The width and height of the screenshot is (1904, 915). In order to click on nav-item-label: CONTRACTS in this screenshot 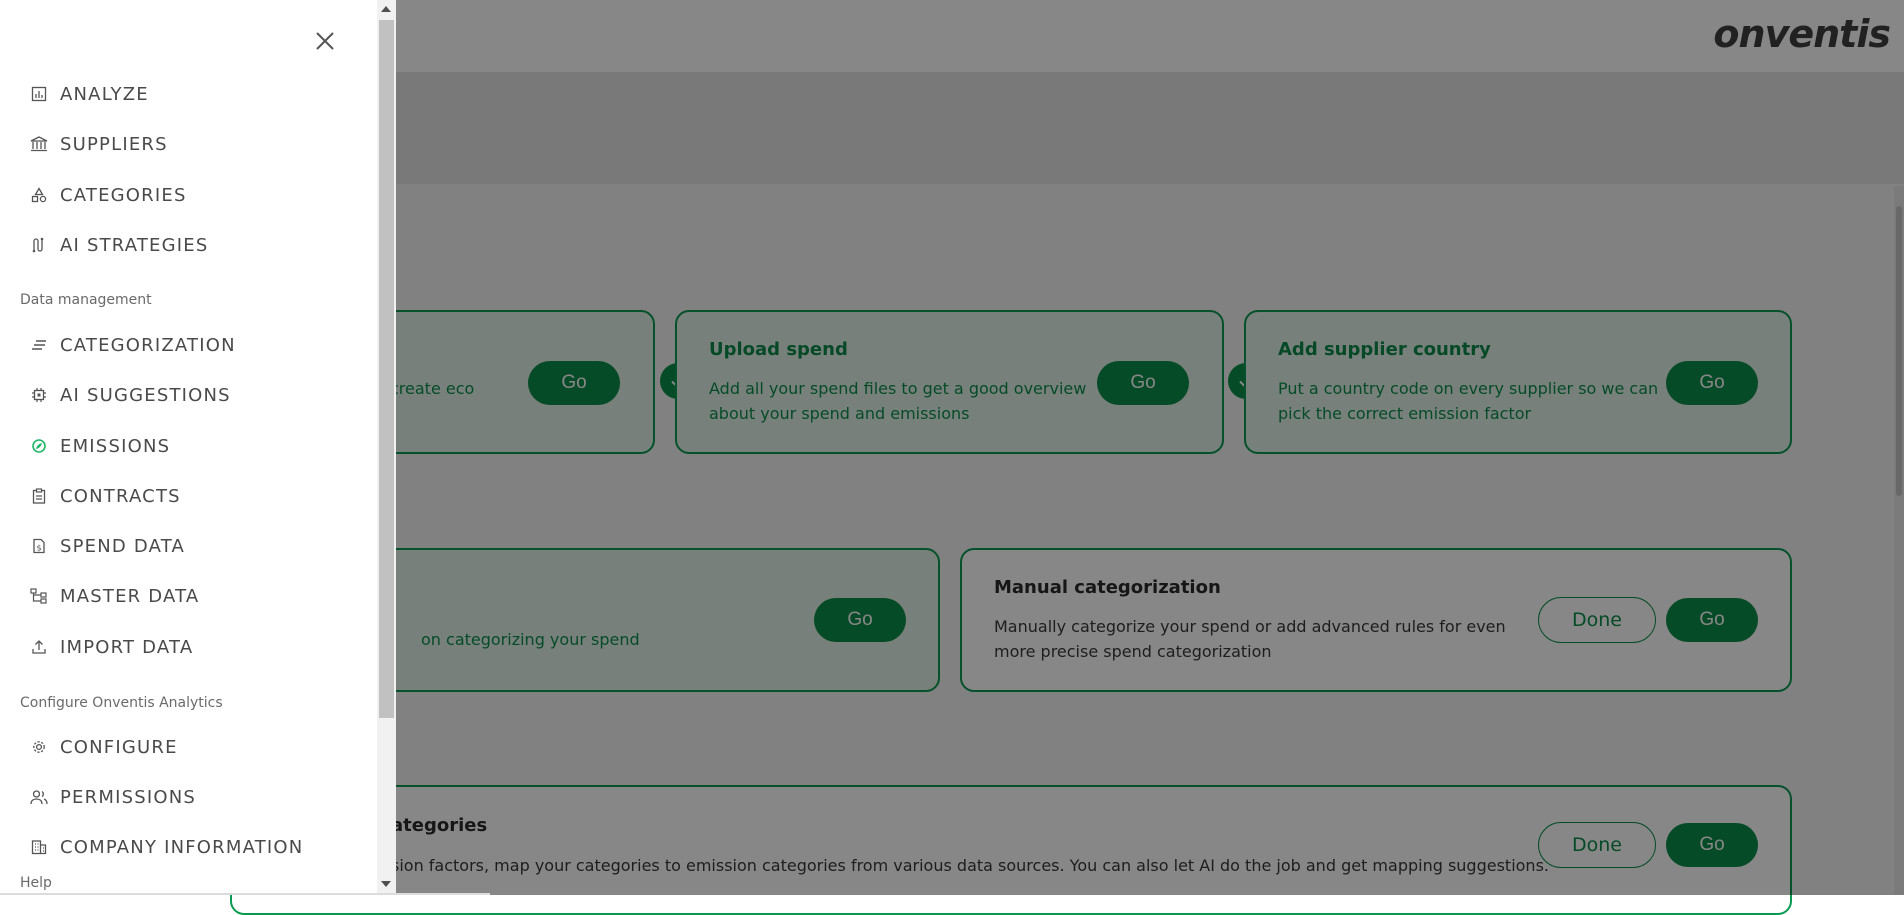, I will do `click(120, 496)`.